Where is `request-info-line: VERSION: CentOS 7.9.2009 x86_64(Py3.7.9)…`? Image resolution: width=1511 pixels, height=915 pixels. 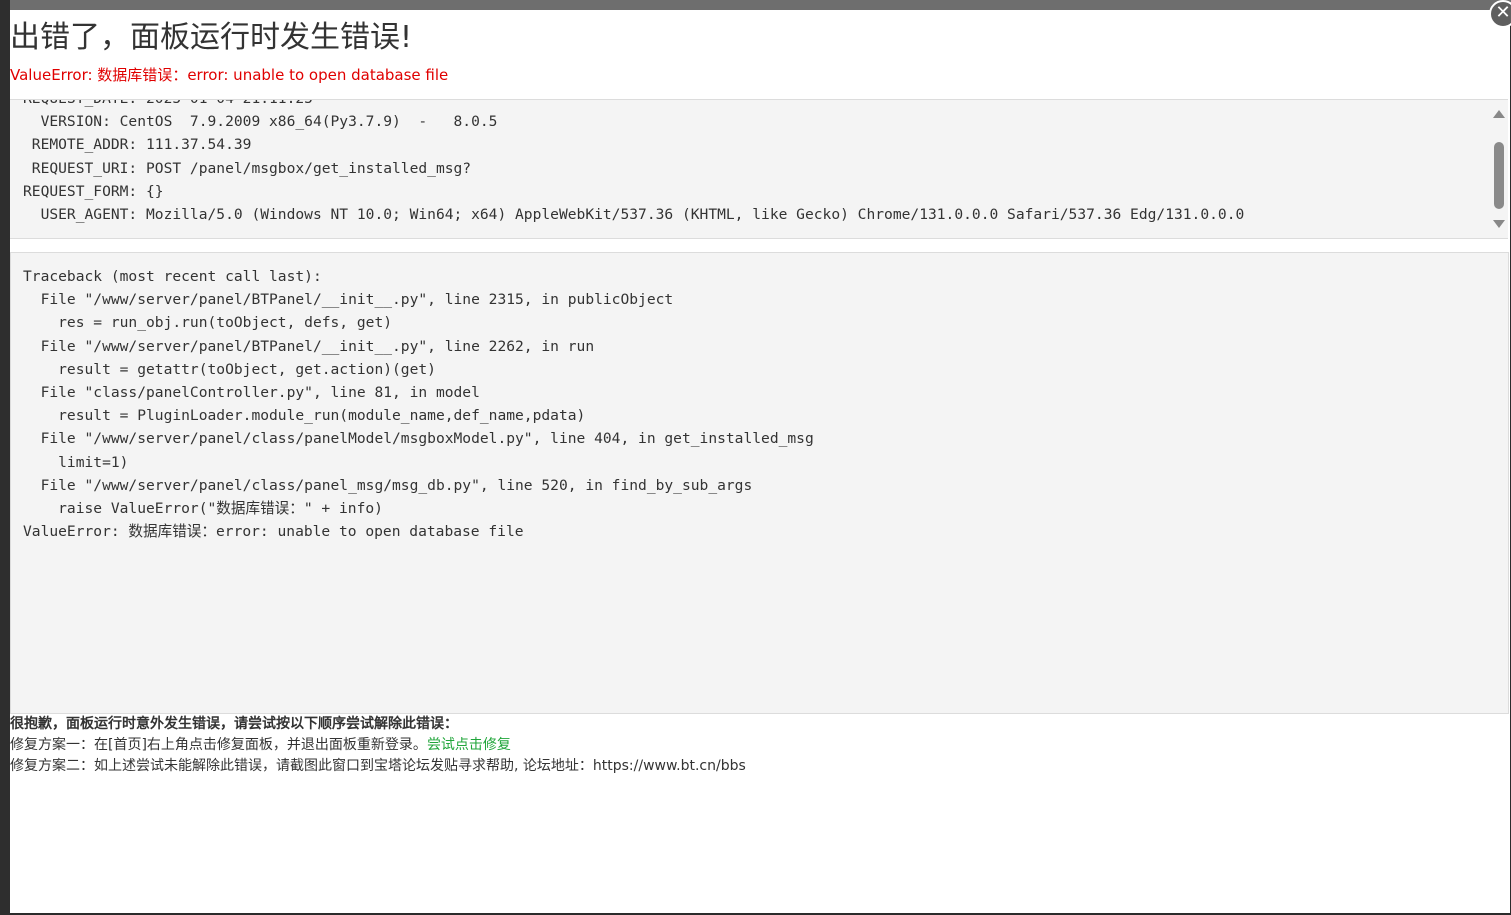
request-info-line: VERSION: CentOS 7.9.2009 x86_64(Py3.7.9)… is located at coordinates (260, 122).